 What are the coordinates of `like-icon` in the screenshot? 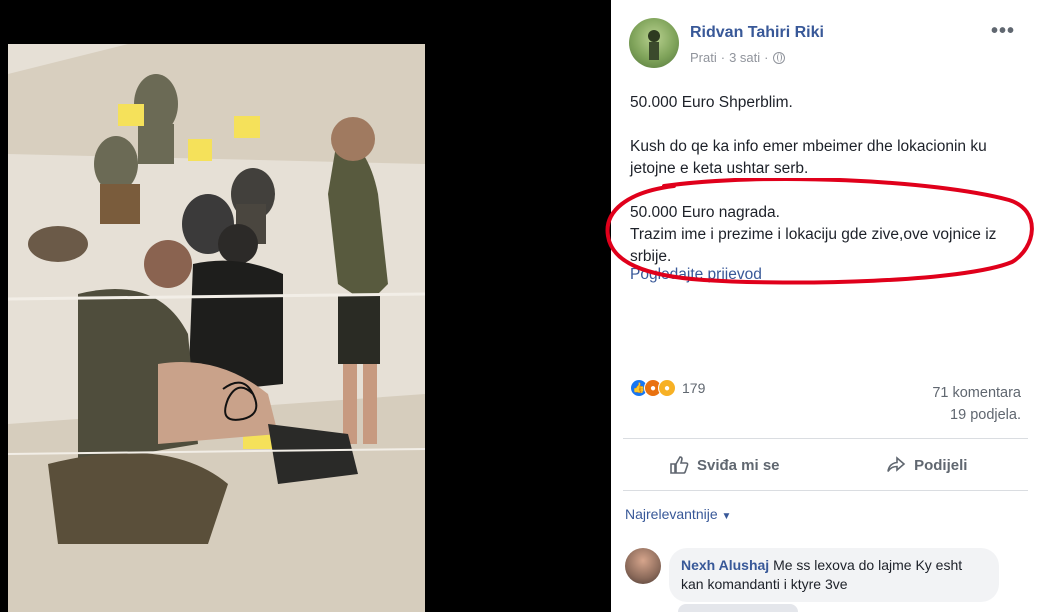 It's located at (679, 465).